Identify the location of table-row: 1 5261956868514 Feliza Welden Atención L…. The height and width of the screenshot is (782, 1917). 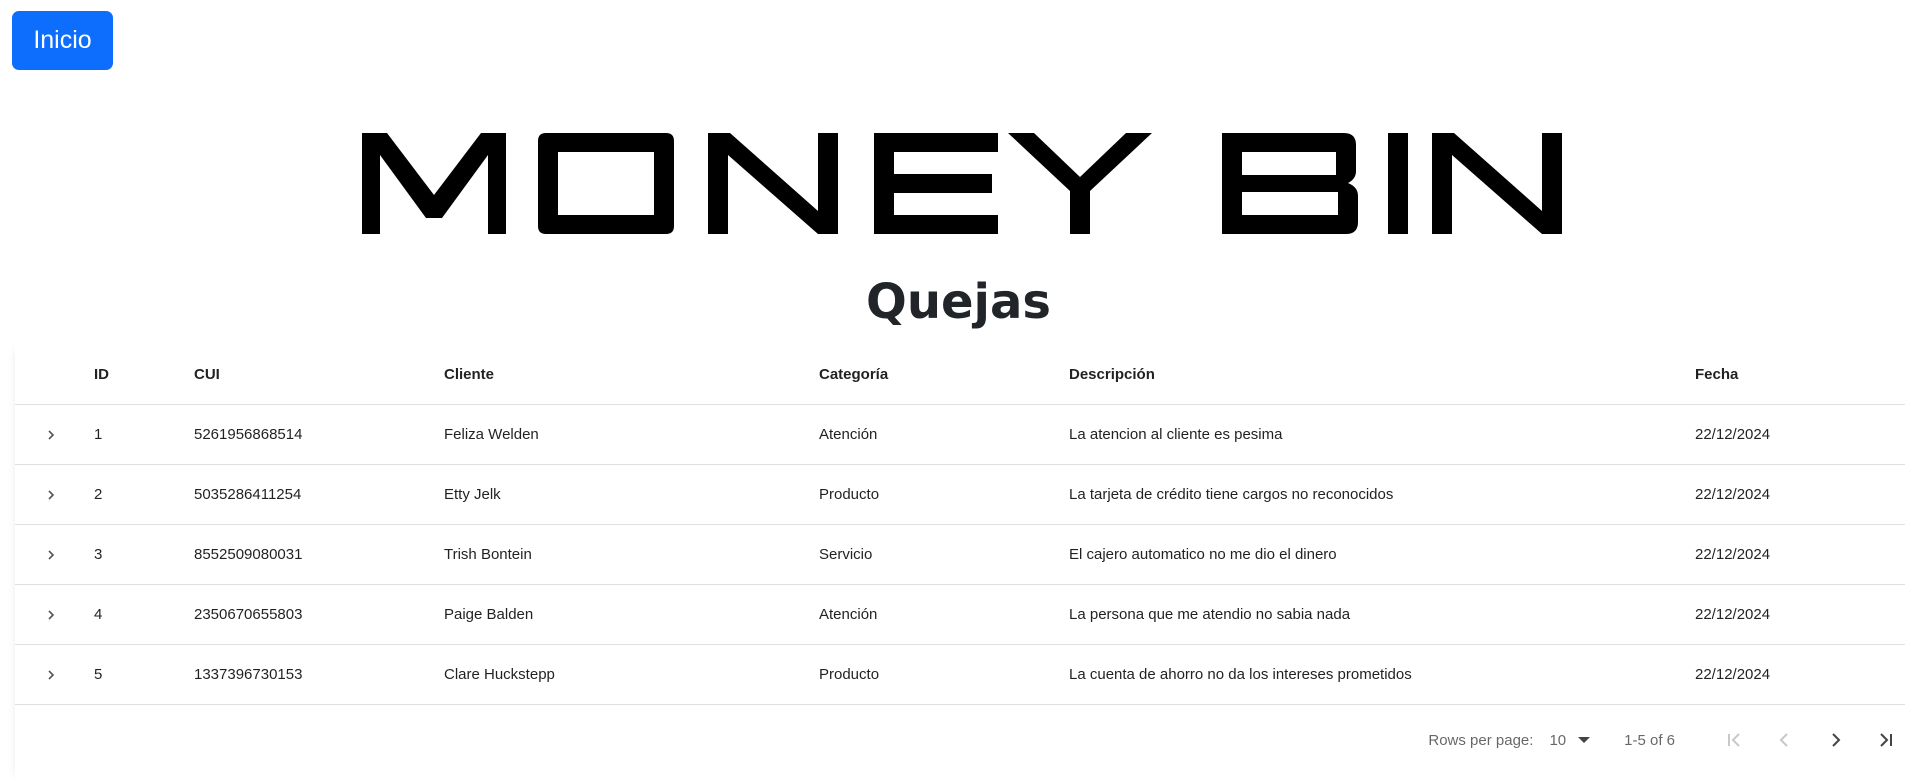
(960, 434).